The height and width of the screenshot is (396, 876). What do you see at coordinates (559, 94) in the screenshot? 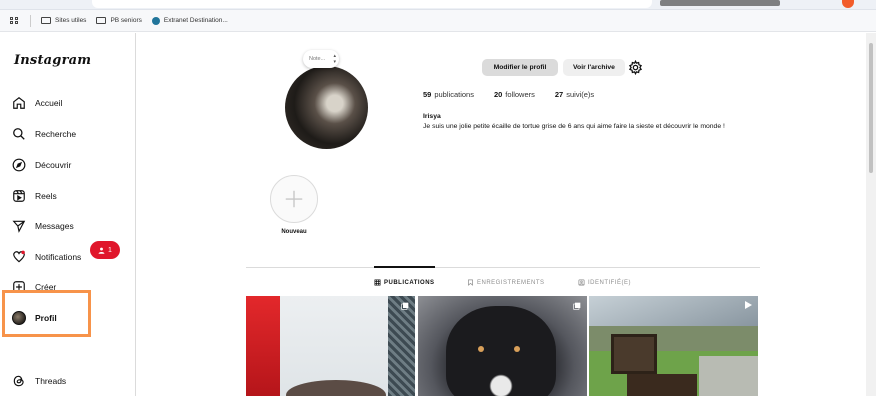
I see `following-count: 27` at bounding box center [559, 94].